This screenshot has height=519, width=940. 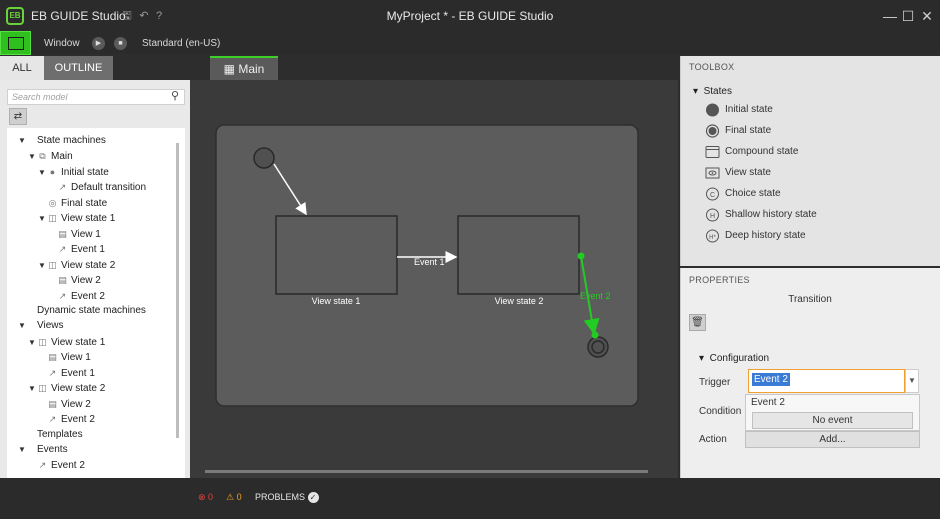 I want to click on svg-text: C, so click(x=712, y=195).